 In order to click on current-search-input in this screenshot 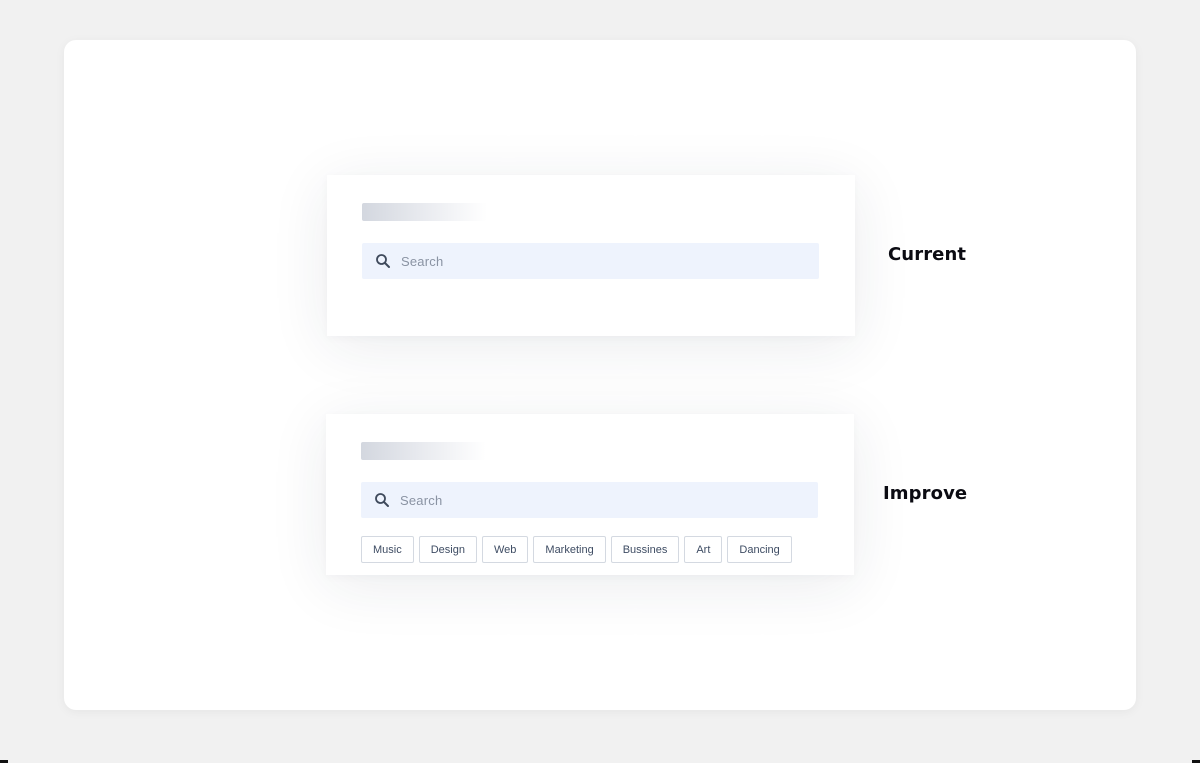, I will do `click(591, 261)`.